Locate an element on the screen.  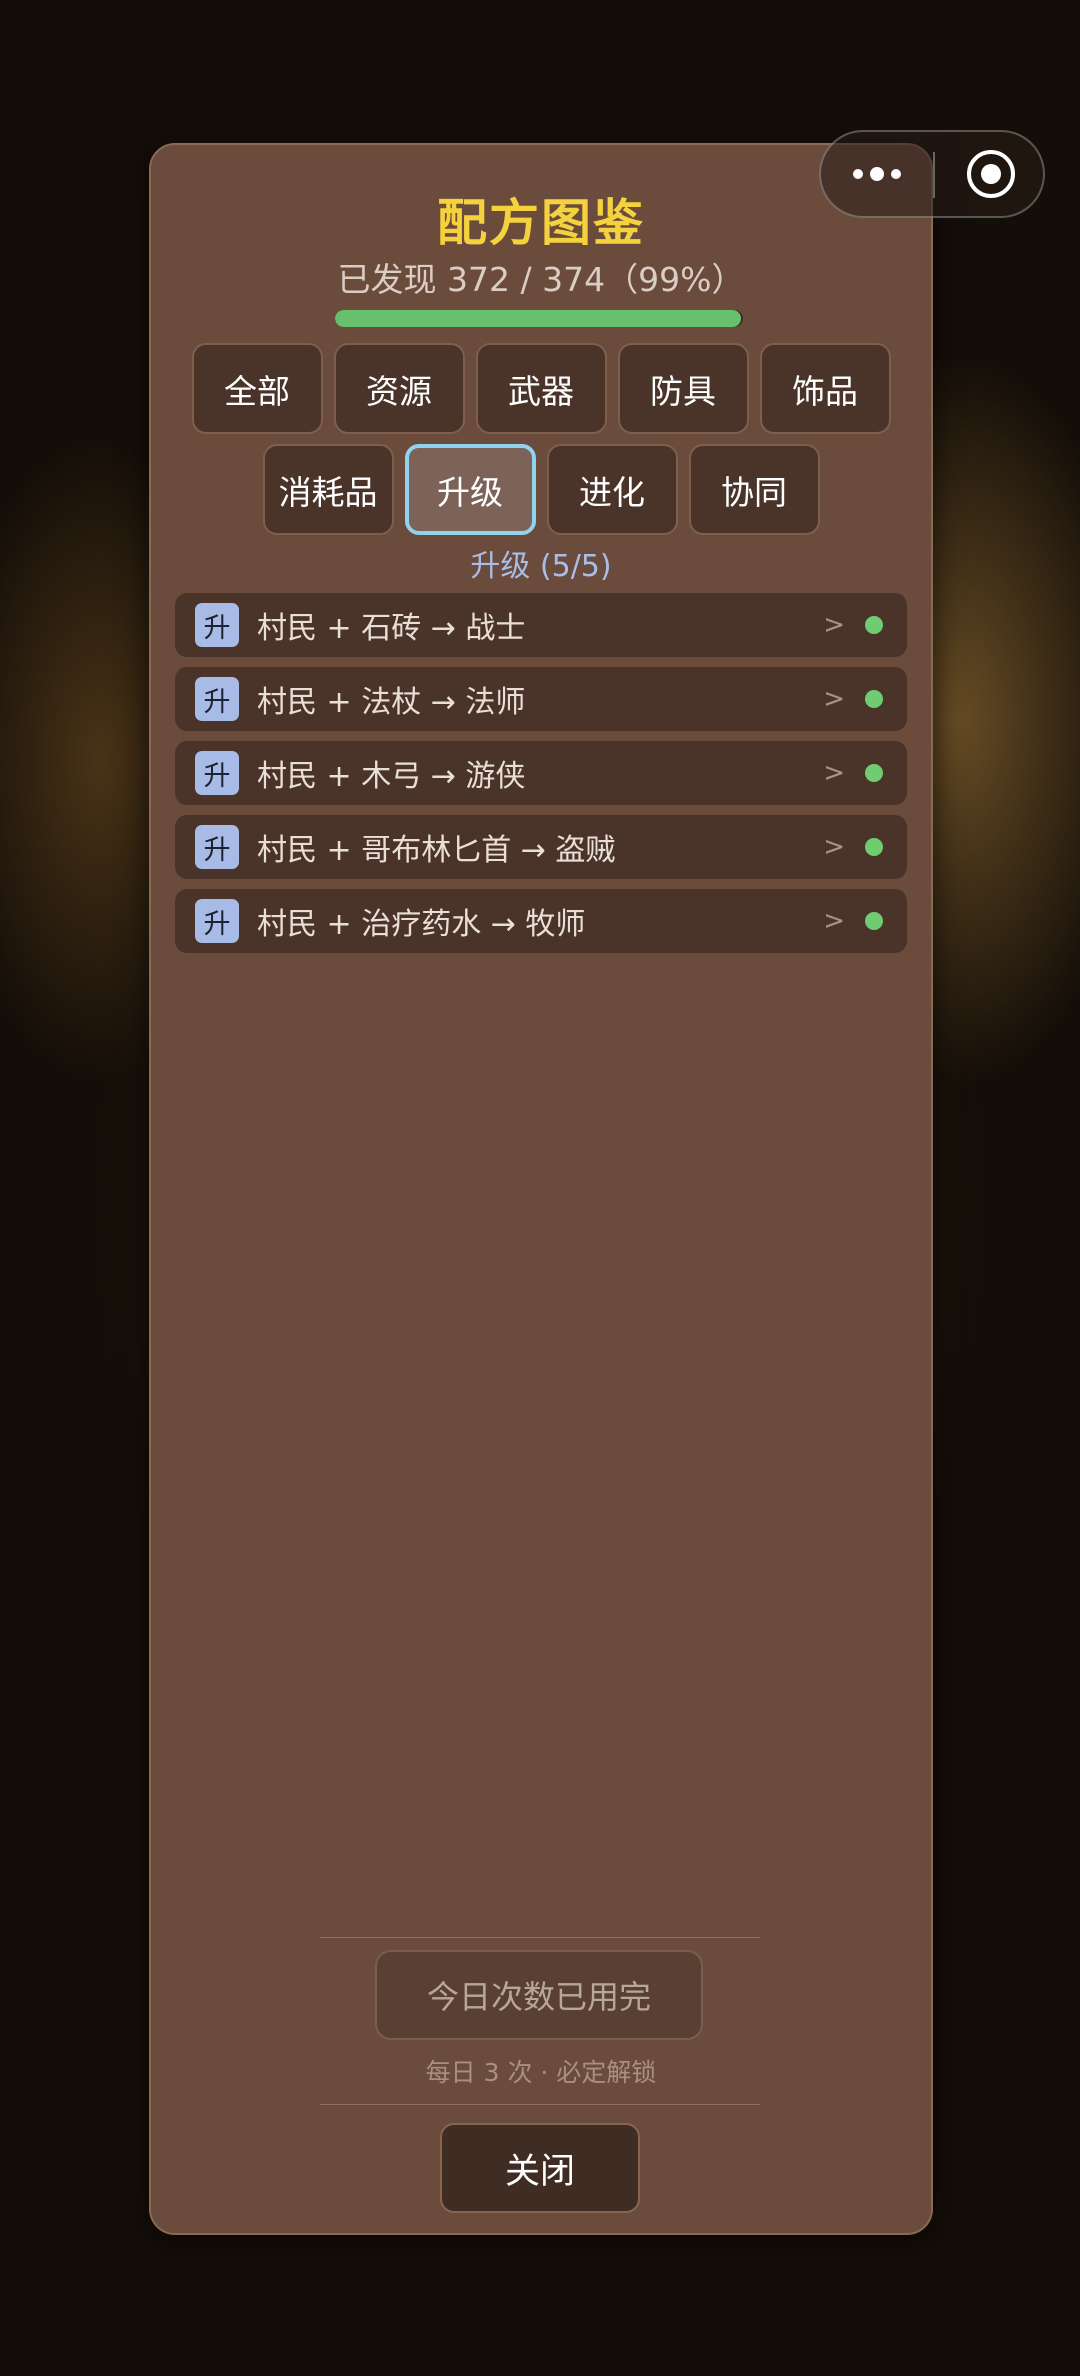
recipe-item: 升 村民 + 木弓 → 游侠 > is located at coordinates (541, 773).